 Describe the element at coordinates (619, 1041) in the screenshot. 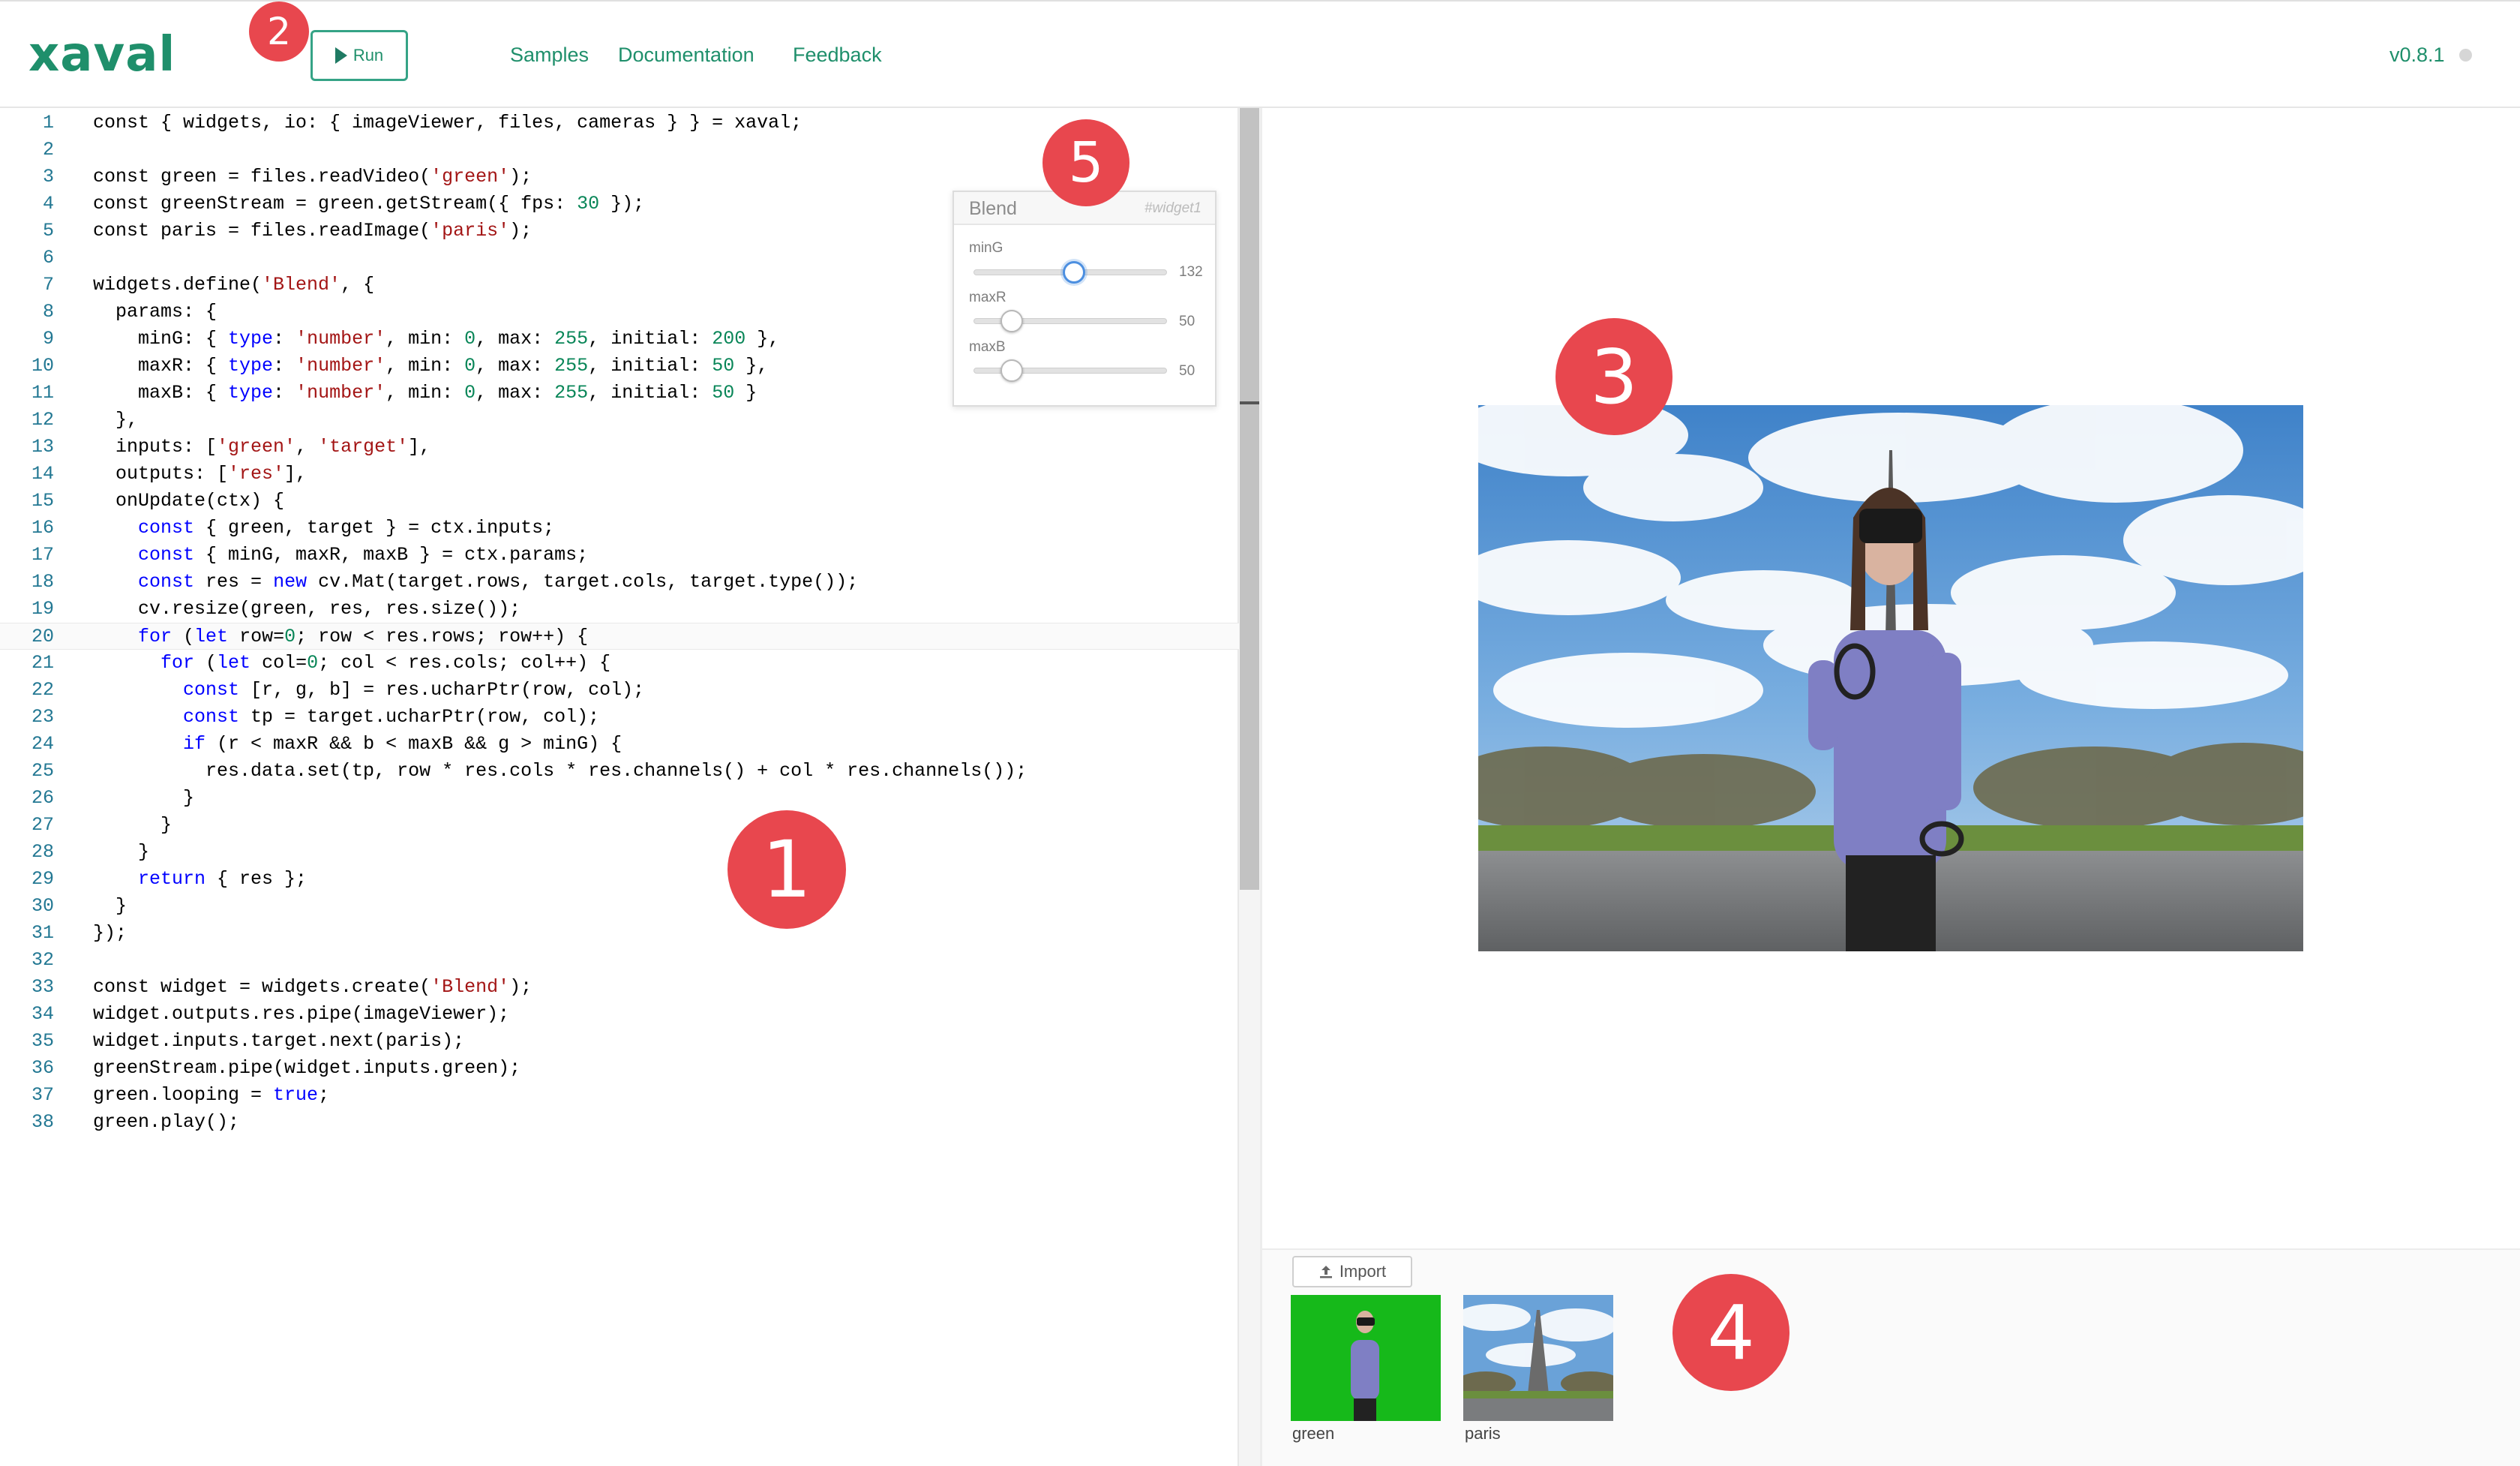

I see `code-line: 35 widget.inputs.target.next(paris);` at that location.